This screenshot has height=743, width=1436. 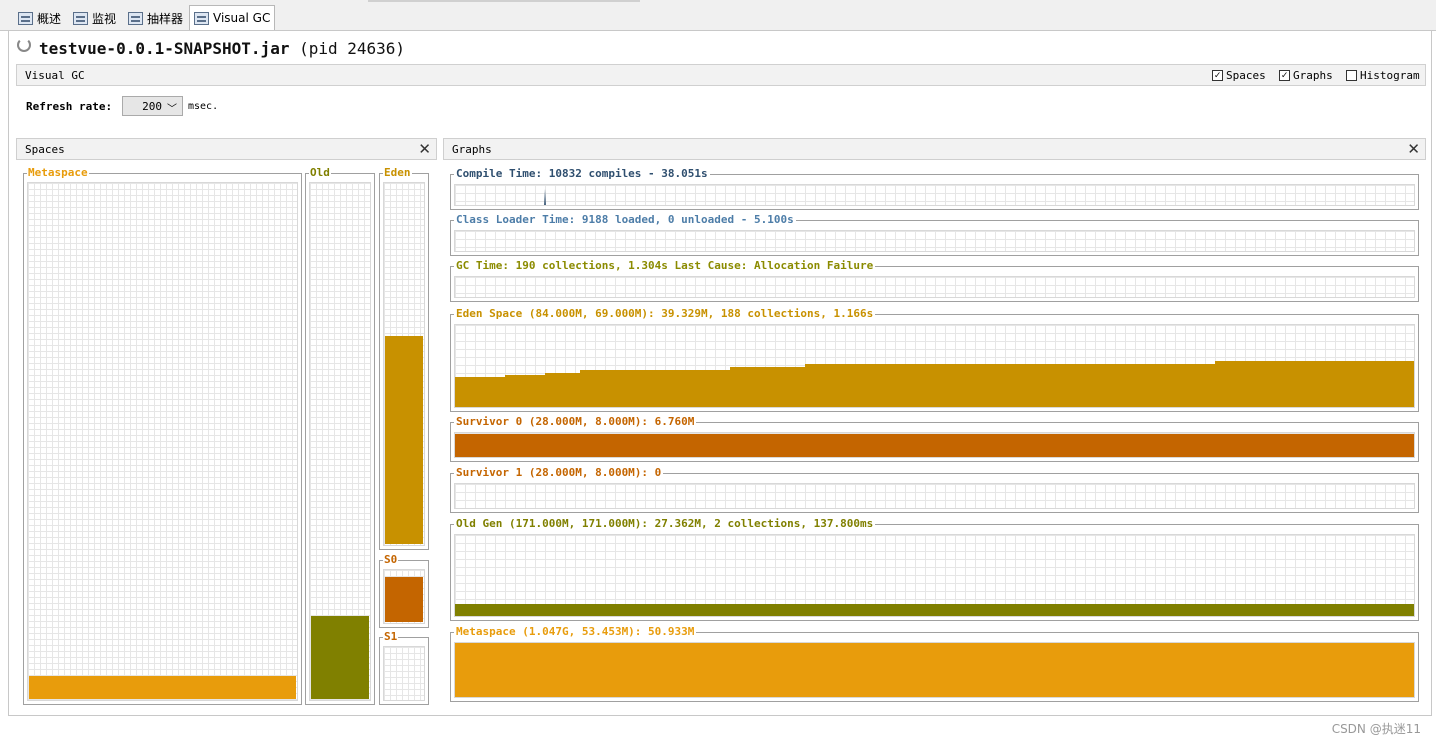 I want to click on graphs-panel-header: Graphs ✕, so click(x=934, y=149).